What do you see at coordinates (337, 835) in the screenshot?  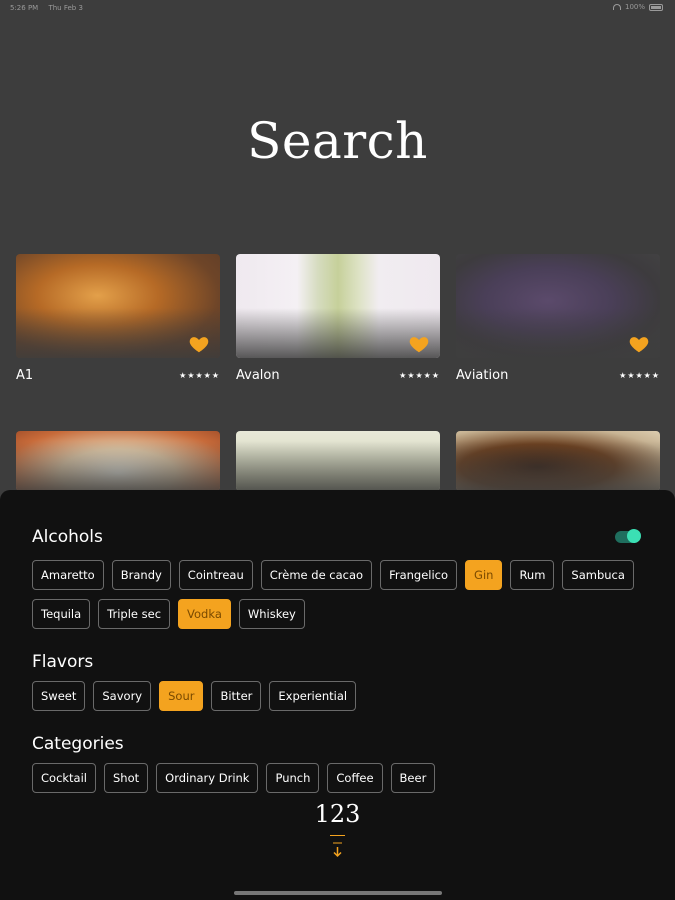 I see `result-count-underline` at bounding box center [337, 835].